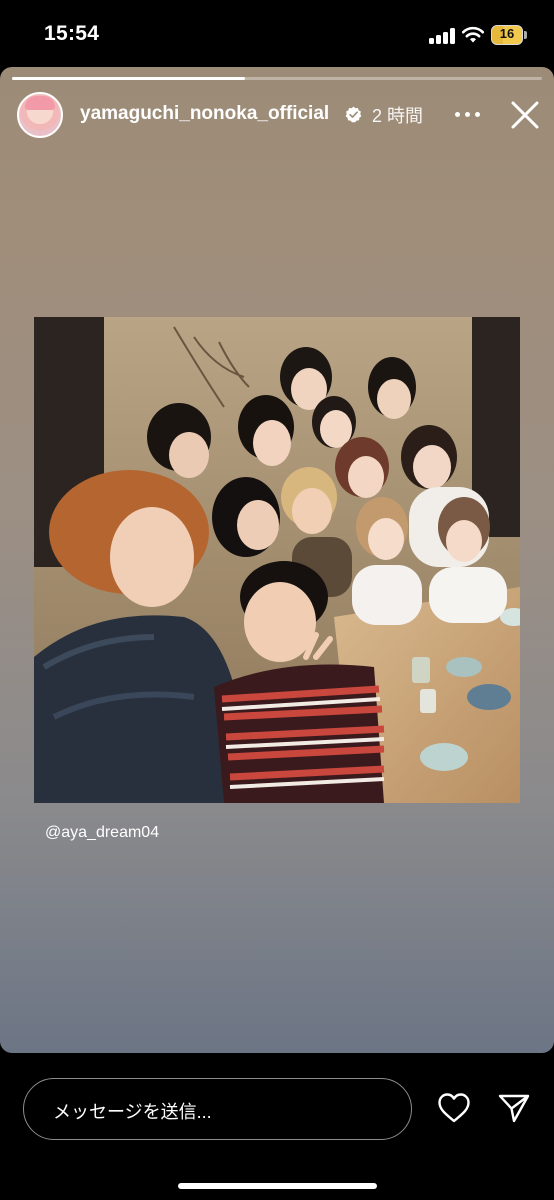  Describe the element at coordinates (102, 833) in the screenshot. I see `photo-mention-caption: @aya_dream04` at that location.